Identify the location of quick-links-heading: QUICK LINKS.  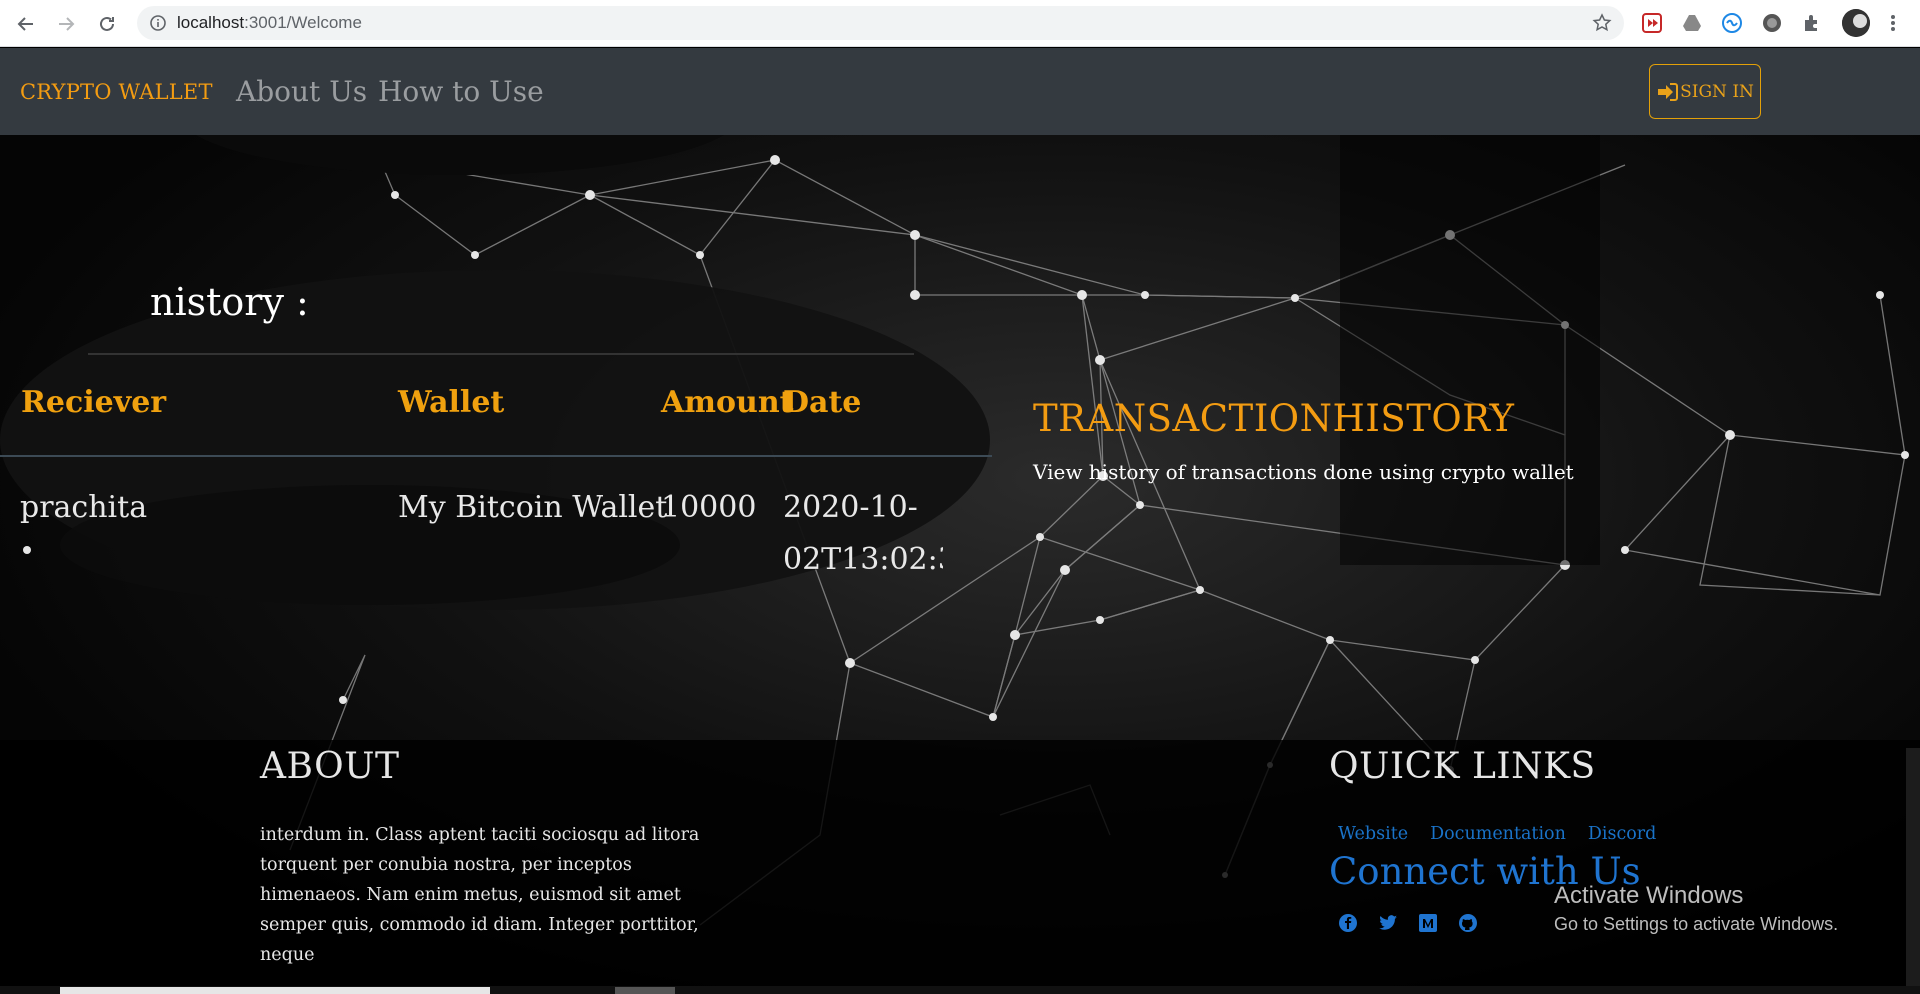
(1462, 766).